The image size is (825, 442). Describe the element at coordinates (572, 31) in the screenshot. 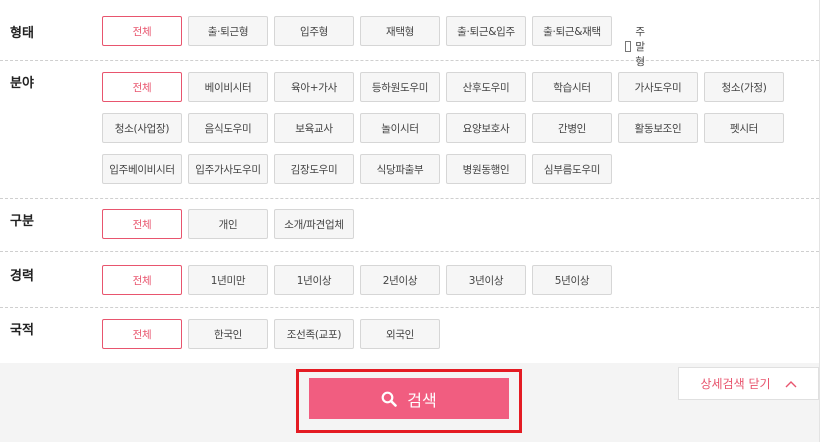

I see `type-option-commute-home: 출·퇴근&재택` at that location.